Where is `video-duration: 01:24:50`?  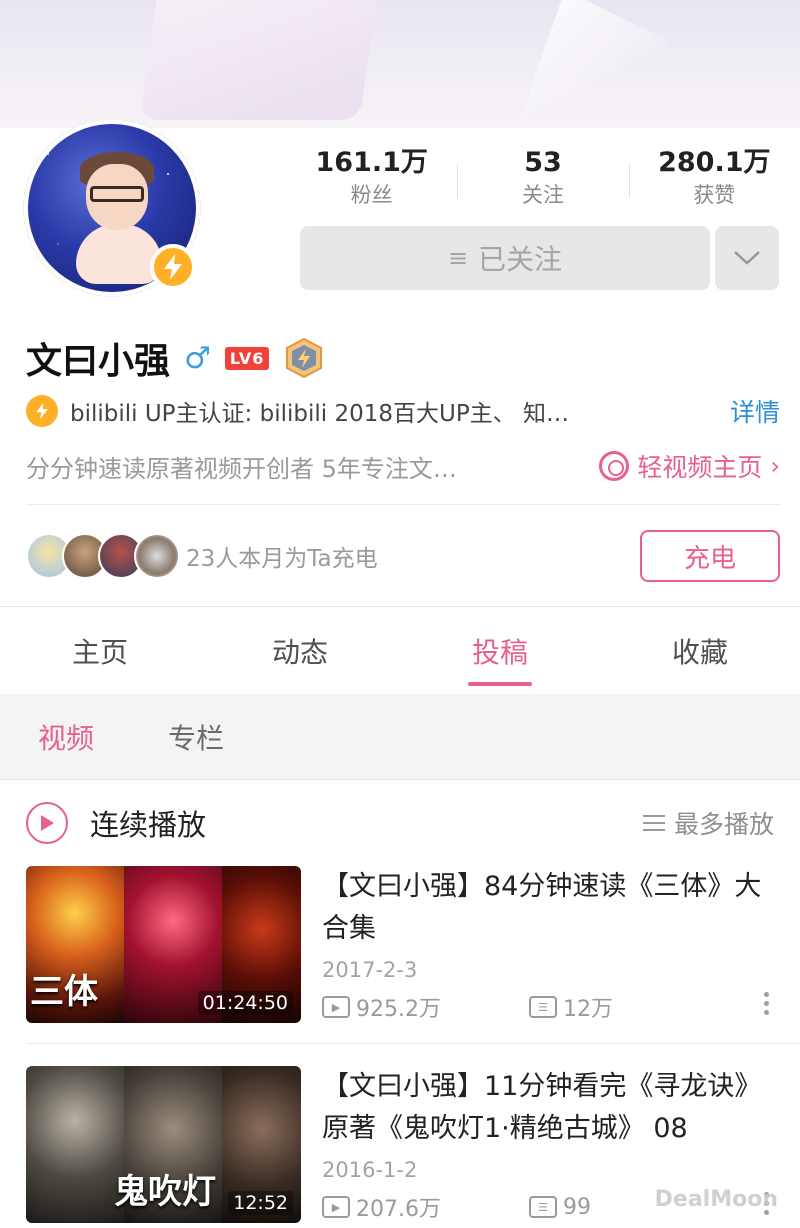
video-duration: 01:24:50 is located at coordinates (245, 1003).